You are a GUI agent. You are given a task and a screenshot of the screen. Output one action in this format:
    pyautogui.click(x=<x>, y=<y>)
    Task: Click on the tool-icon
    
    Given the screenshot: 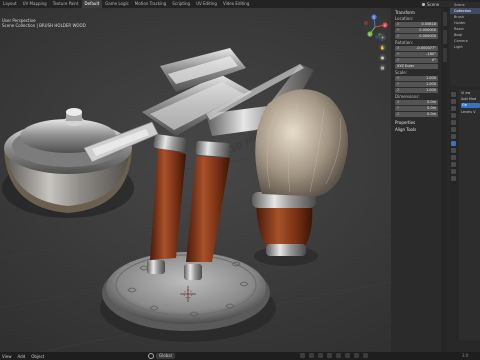 What is the action you would take?
    pyautogui.click(x=453, y=94)
    